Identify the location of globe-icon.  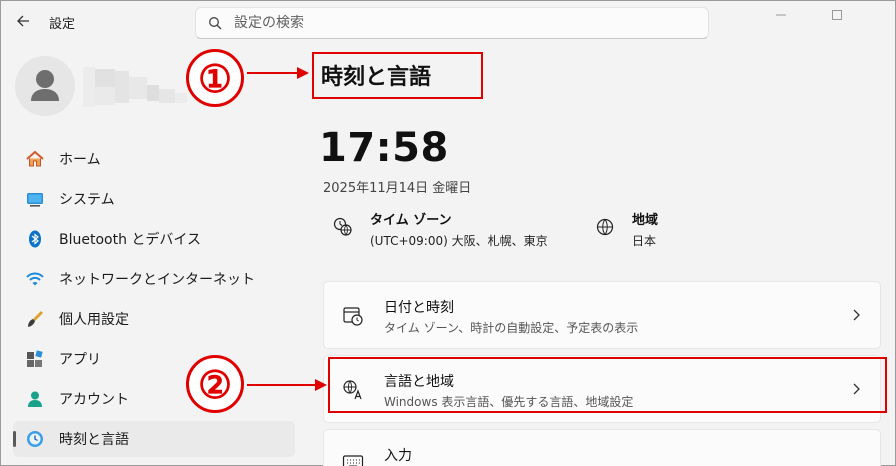
(605, 227).